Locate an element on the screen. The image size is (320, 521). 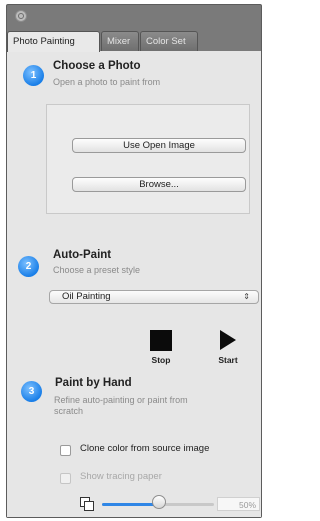
stop-button: Stop is located at coordinates (161, 348).